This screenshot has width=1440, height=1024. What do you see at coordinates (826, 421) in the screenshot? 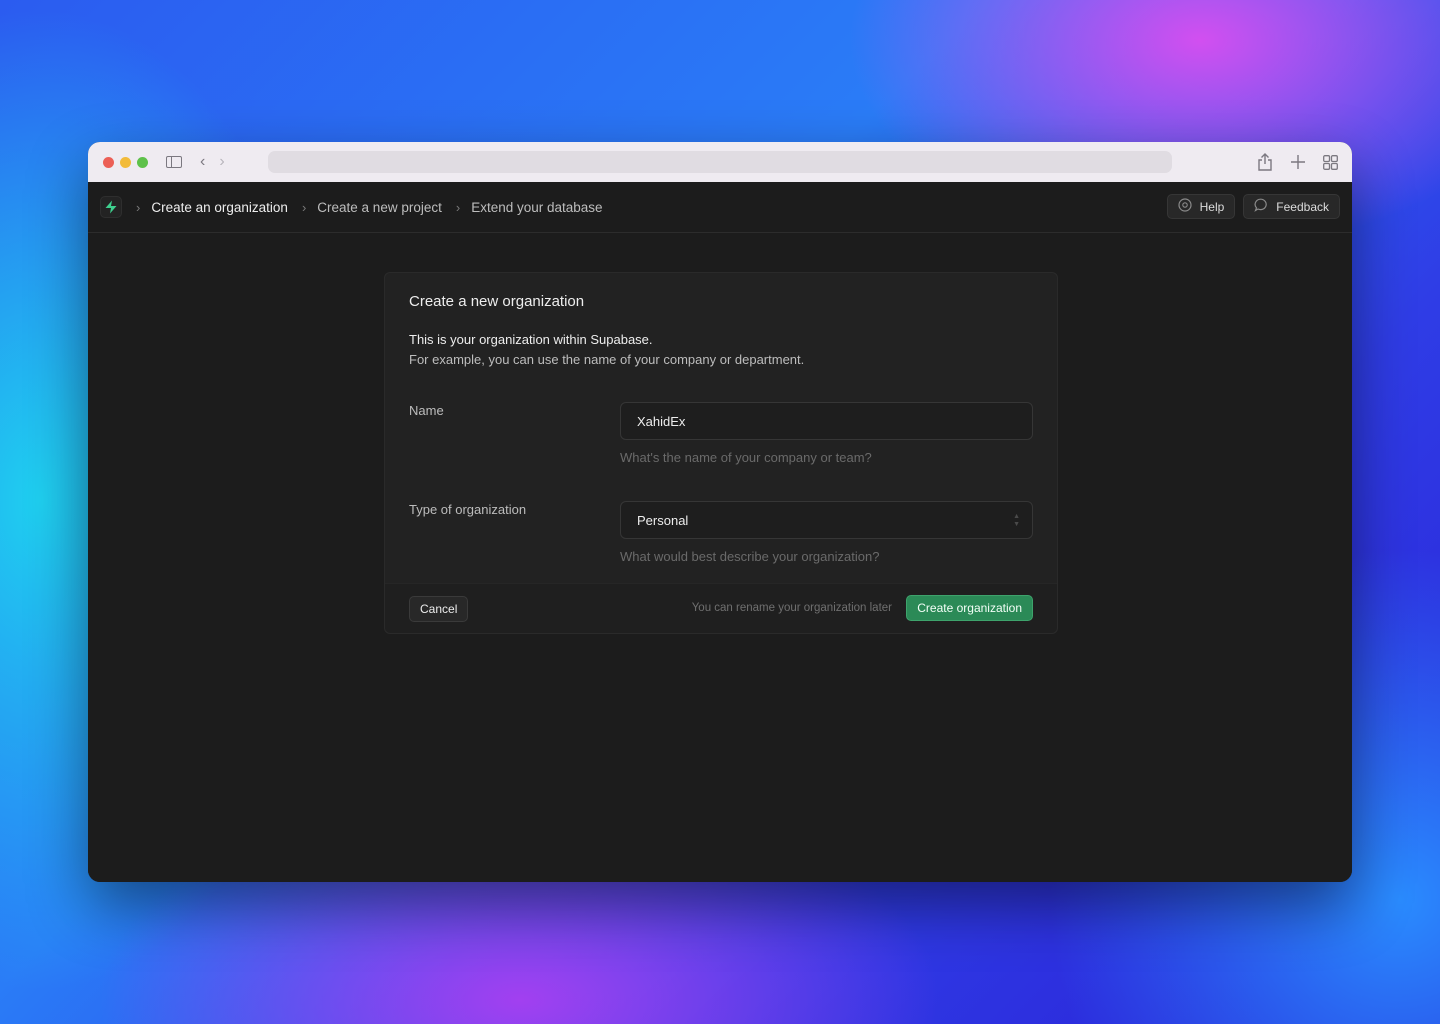
I see `name-input: XahidEx` at bounding box center [826, 421].